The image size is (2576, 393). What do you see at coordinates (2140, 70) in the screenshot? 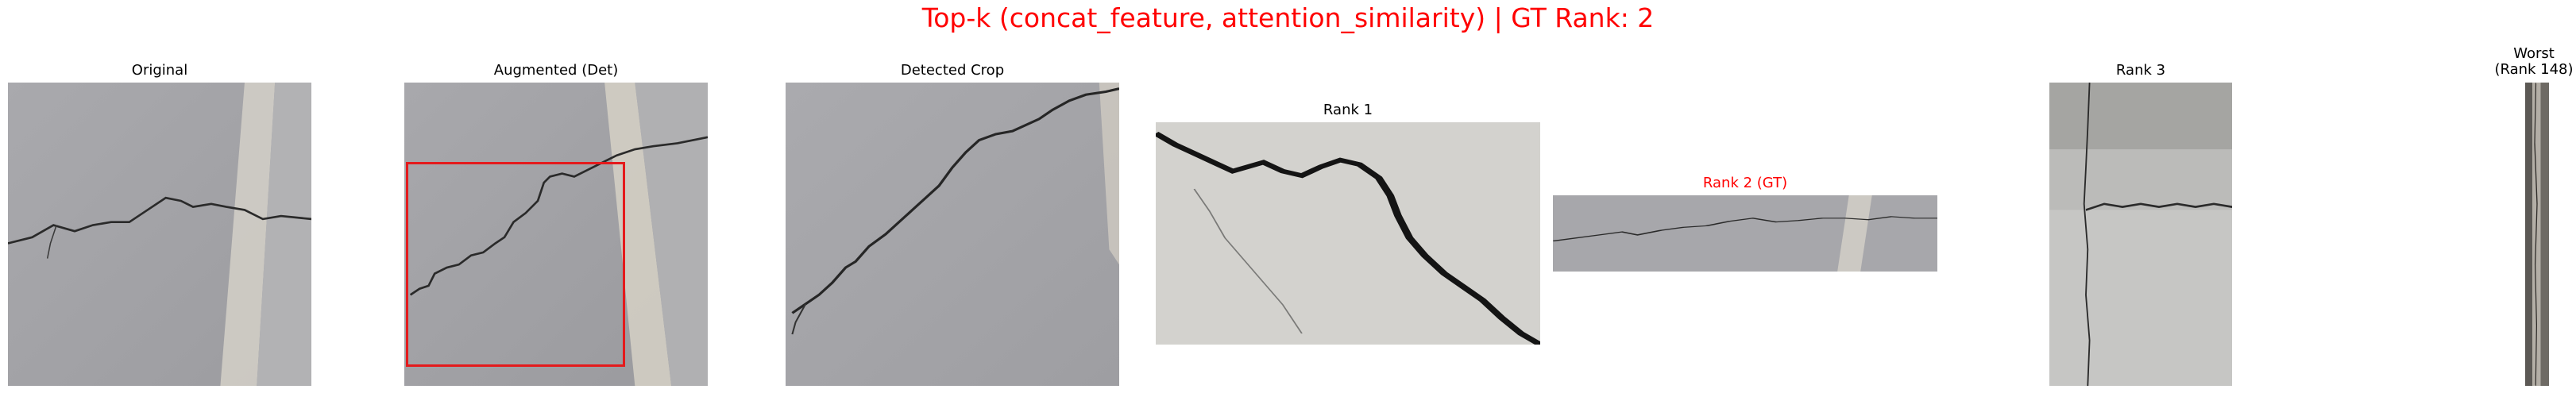
I see `panel-title-rank-3: Rank 3` at bounding box center [2140, 70].